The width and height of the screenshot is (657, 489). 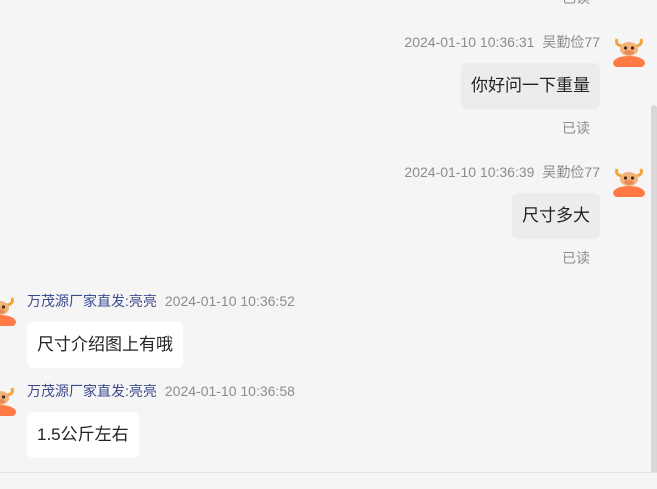 I want to click on message-meta: 万茂源厂家直发:亮亮 2024-01-10 10:36:58, so click(x=161, y=391).